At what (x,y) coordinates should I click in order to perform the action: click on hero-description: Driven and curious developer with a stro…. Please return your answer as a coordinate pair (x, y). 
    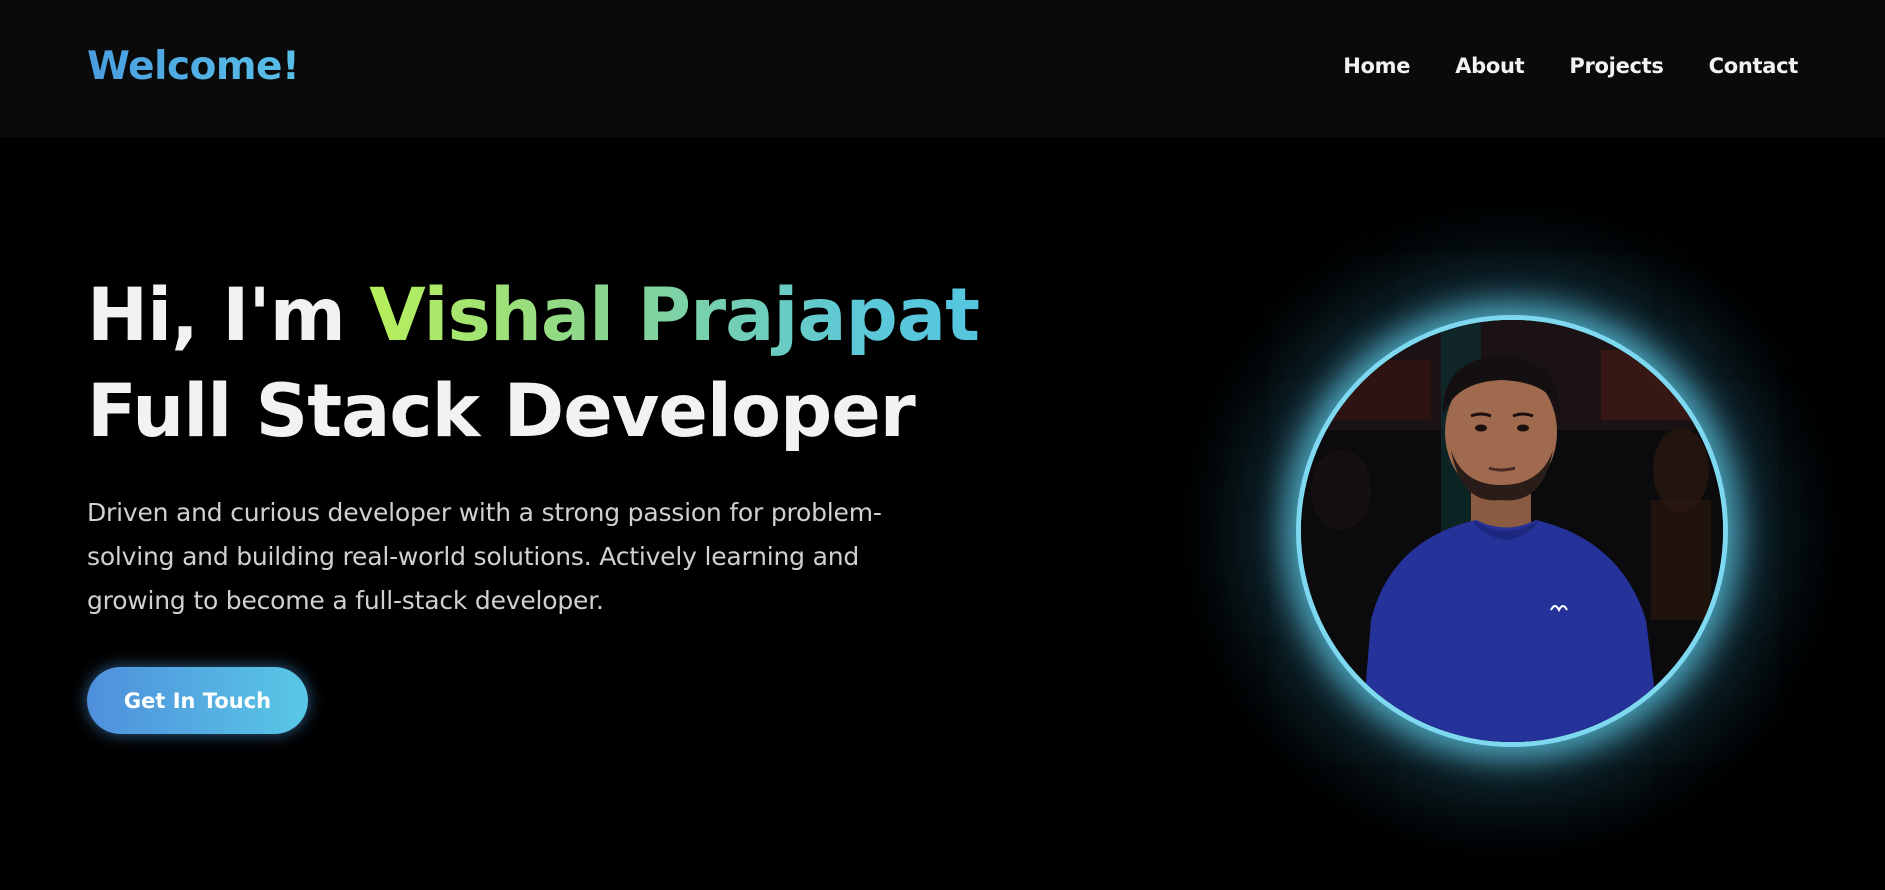
    Looking at the image, I should click on (484, 556).